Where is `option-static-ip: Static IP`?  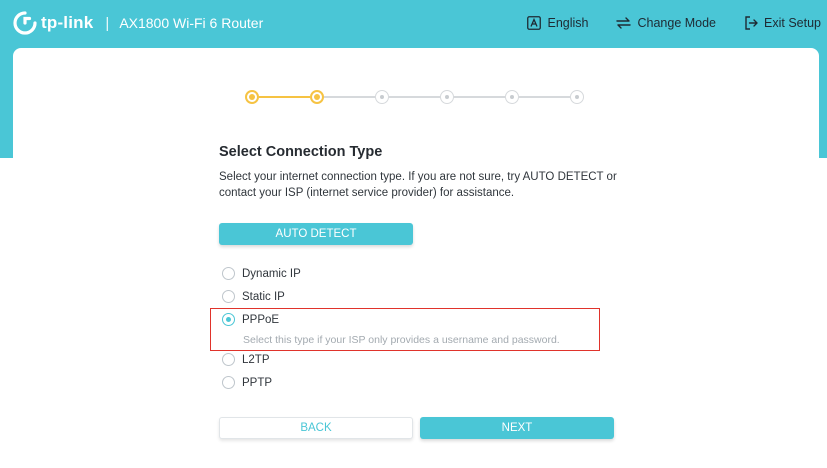
option-static-ip: Static IP is located at coordinates (253, 296).